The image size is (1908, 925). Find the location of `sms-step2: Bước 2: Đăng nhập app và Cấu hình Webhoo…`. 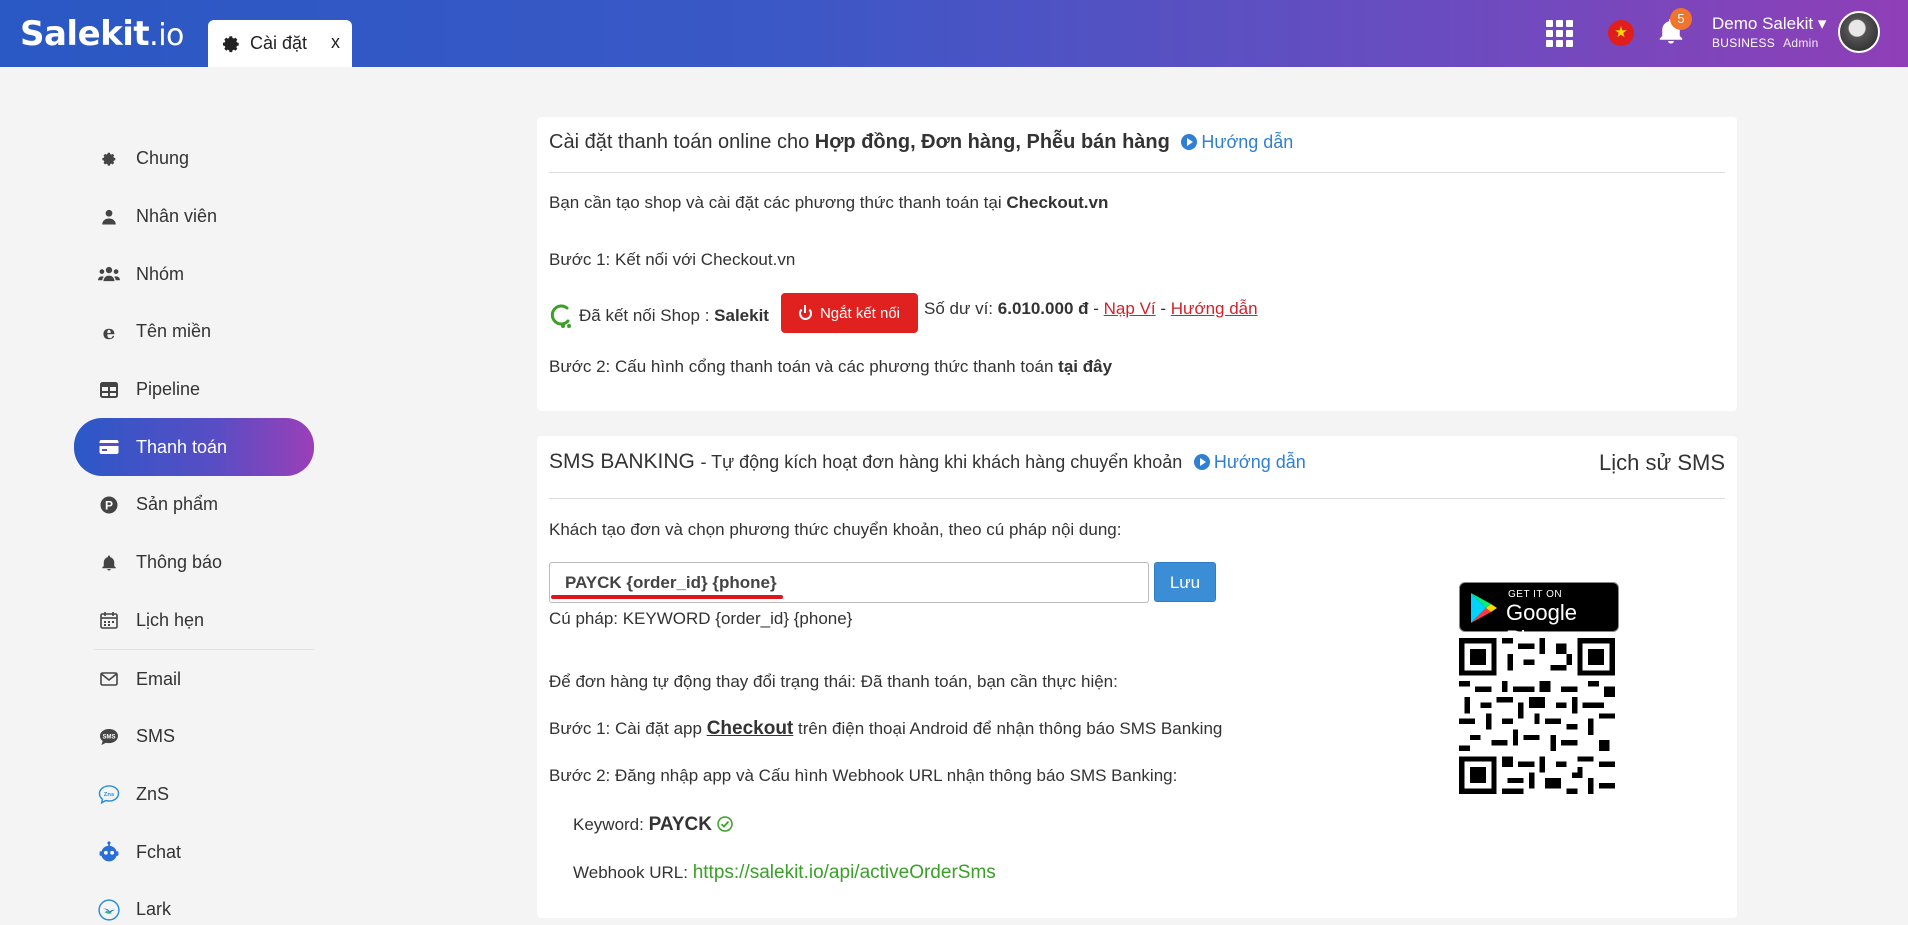

sms-step2: Bước 2: Đăng nhập app và Cấu hình Webhoo… is located at coordinates (863, 775).